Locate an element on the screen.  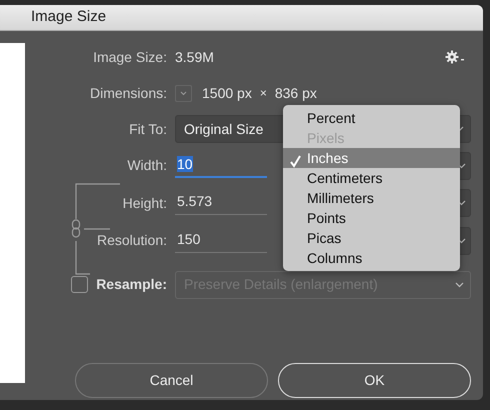
resolution-label: Resolution: is located at coordinates (132, 240).